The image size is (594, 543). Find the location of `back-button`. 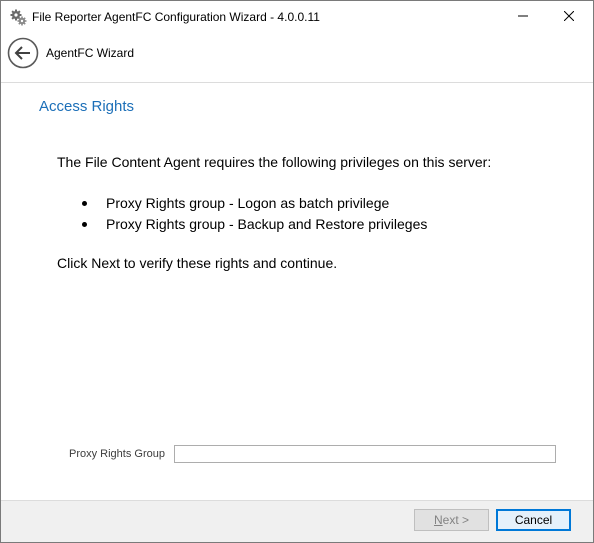

back-button is located at coordinates (23, 53).